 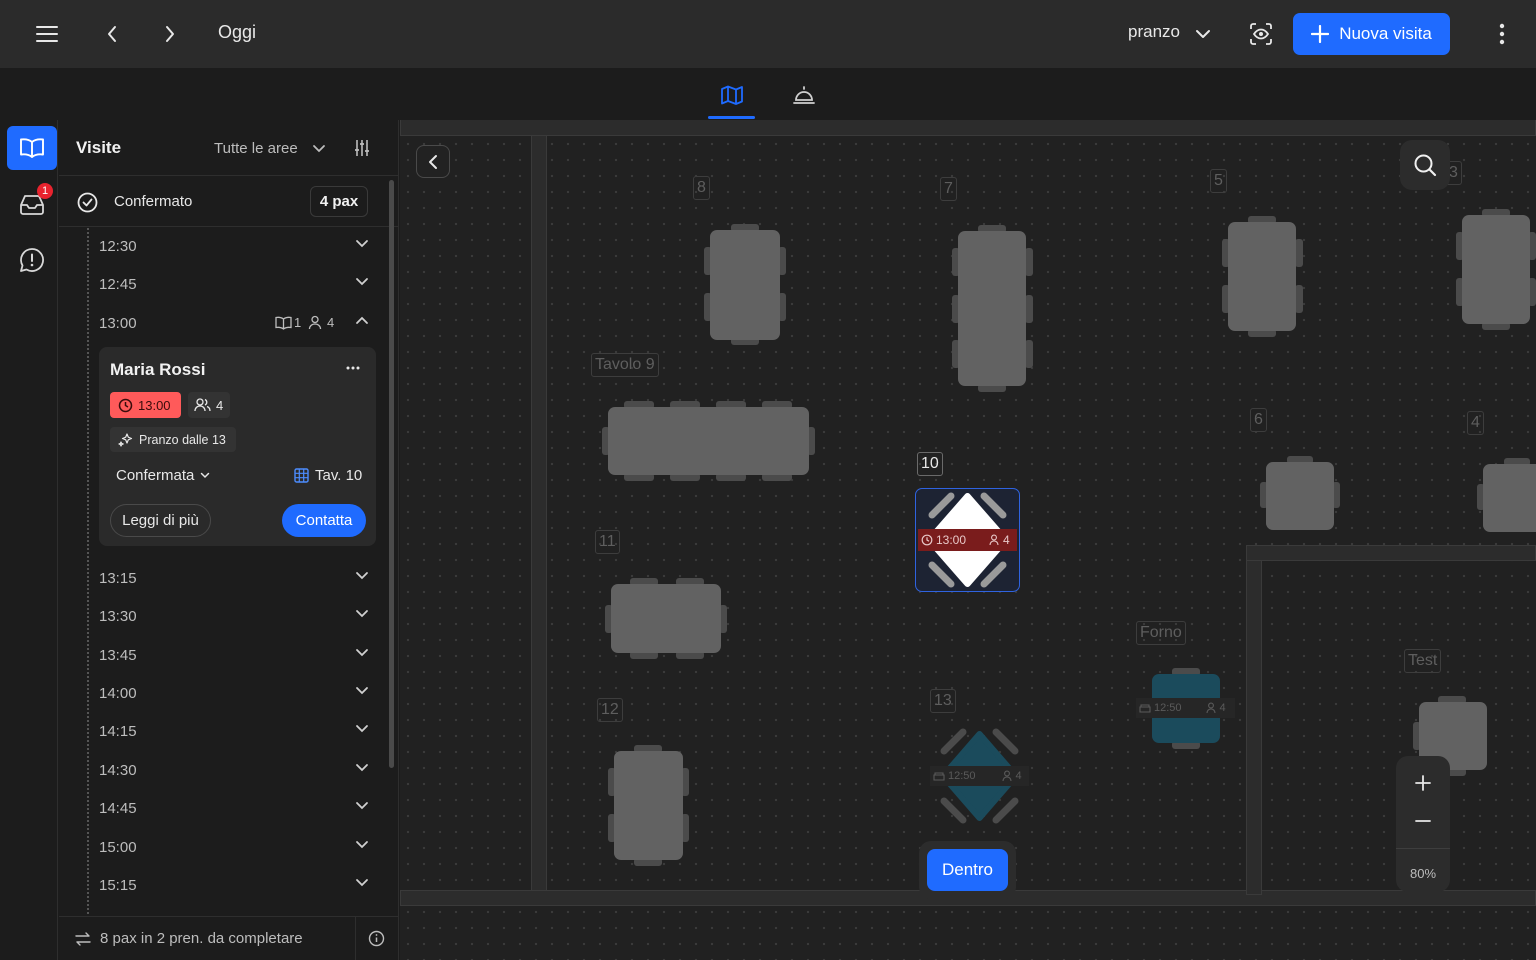 What do you see at coordinates (256, 148) in the screenshot?
I see `area-filter: Tutte le aree` at bounding box center [256, 148].